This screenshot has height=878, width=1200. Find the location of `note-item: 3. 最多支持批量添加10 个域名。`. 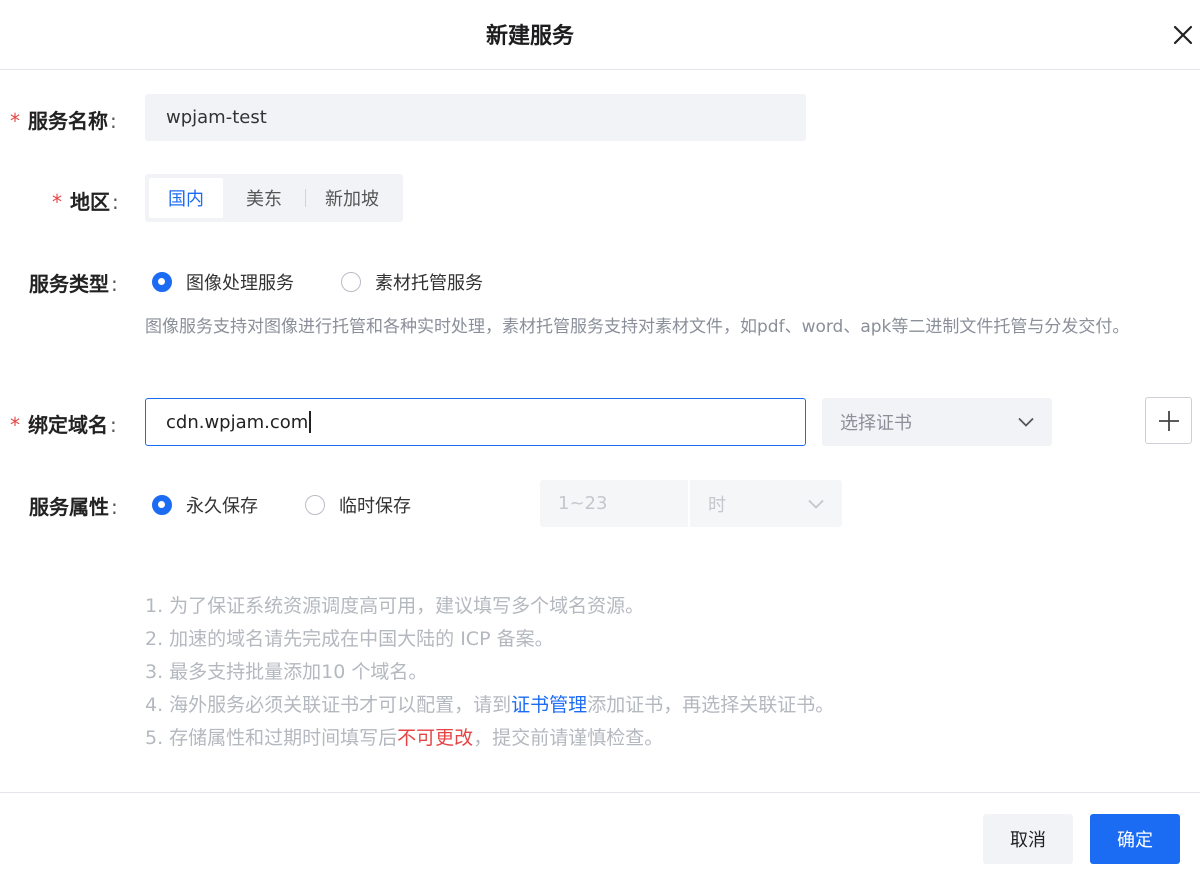

note-item: 3. 最多支持批量添加10 个域名。 is located at coordinates (286, 672).